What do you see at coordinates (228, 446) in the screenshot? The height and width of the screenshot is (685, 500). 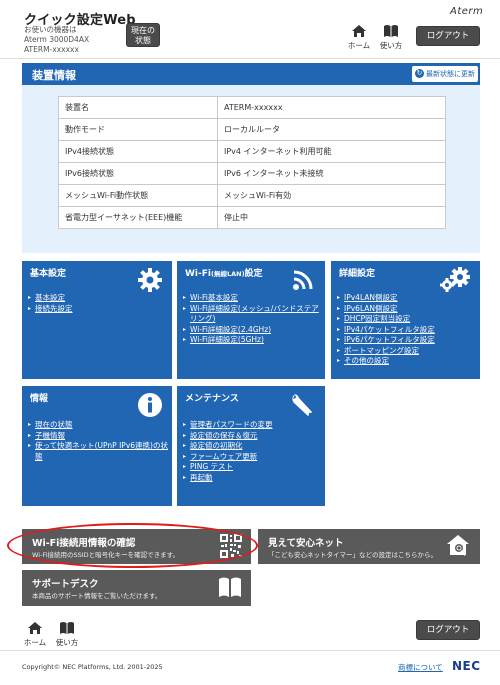 I see `link-factory-reset: 設定値の初期化` at bounding box center [228, 446].